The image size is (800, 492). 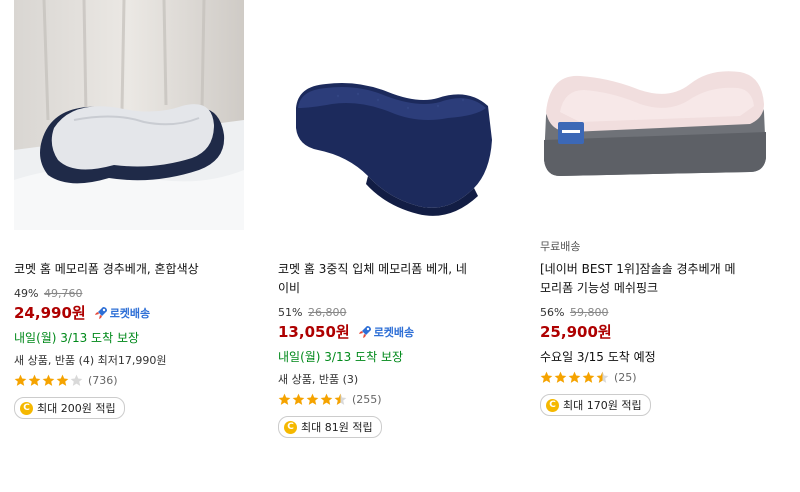 I want to click on review-count: (25), so click(x=625, y=377).